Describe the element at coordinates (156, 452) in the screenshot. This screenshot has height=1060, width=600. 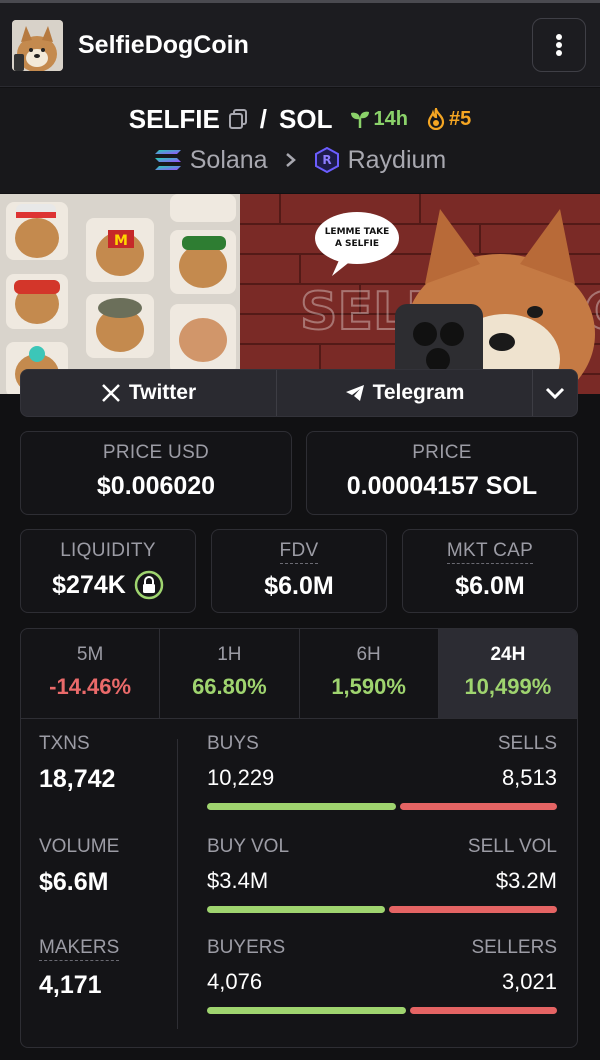
I see `price-usd-label: PRICE USD` at that location.